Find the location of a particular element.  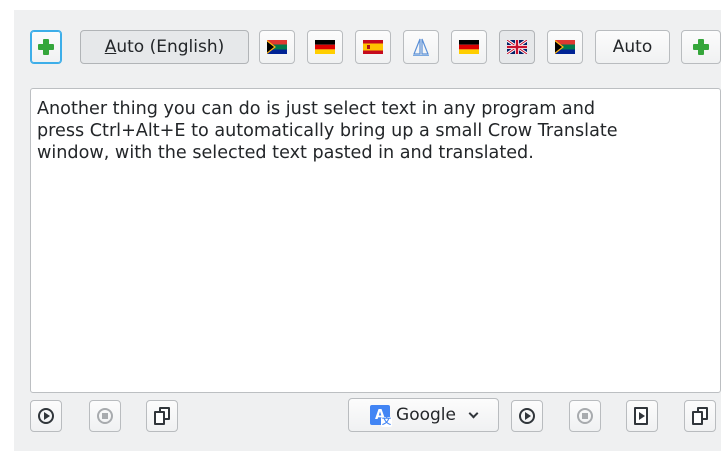

add-target-language-button is located at coordinates (701, 47).